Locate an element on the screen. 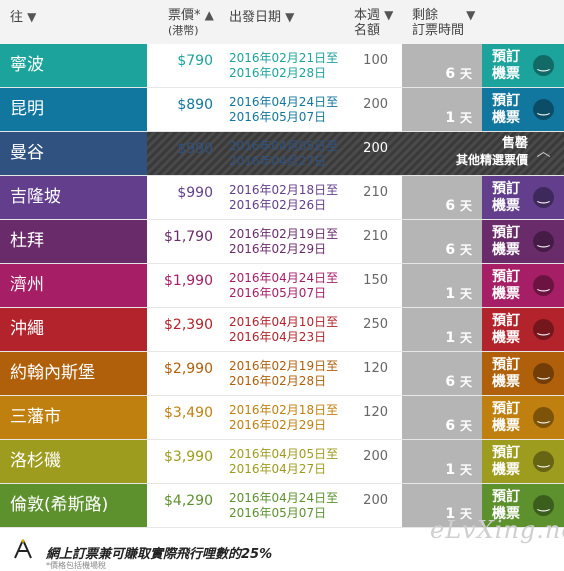 The image size is (564, 571). seats-header-label2: 名額 is located at coordinates (367, 30).